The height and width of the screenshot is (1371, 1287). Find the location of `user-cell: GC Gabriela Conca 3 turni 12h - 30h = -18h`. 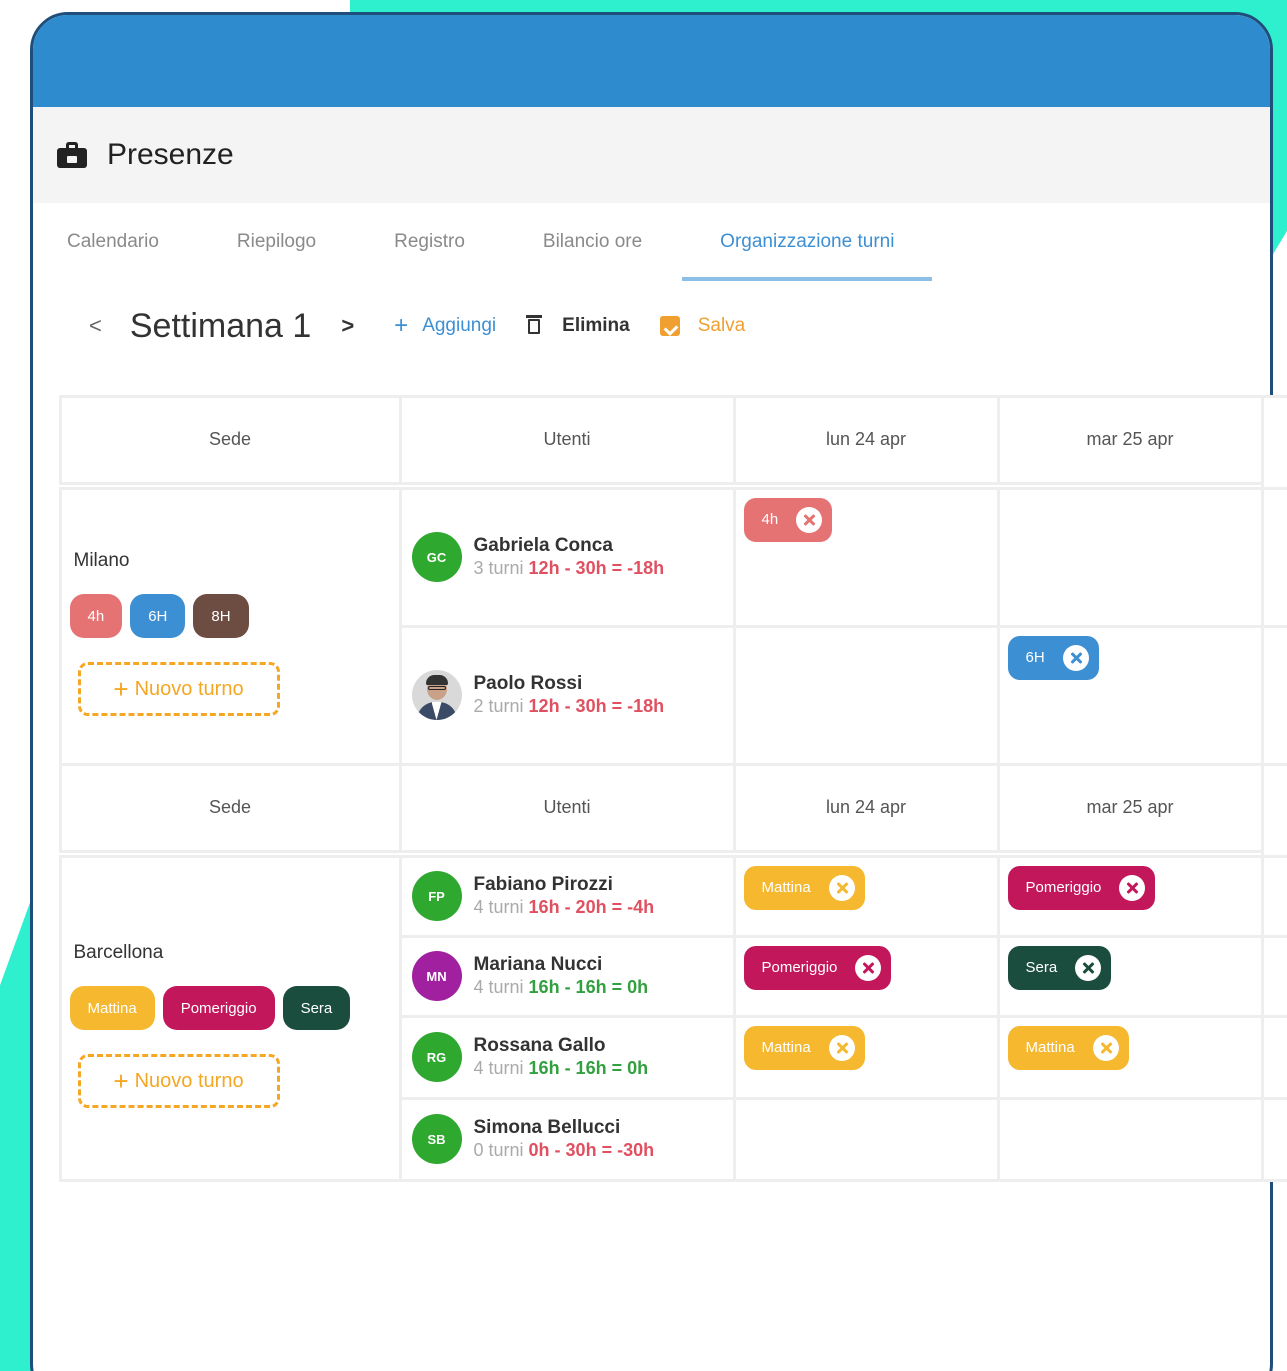

user-cell: GC Gabriela Conca 3 turni 12h - 30h = -18h is located at coordinates (567, 557).